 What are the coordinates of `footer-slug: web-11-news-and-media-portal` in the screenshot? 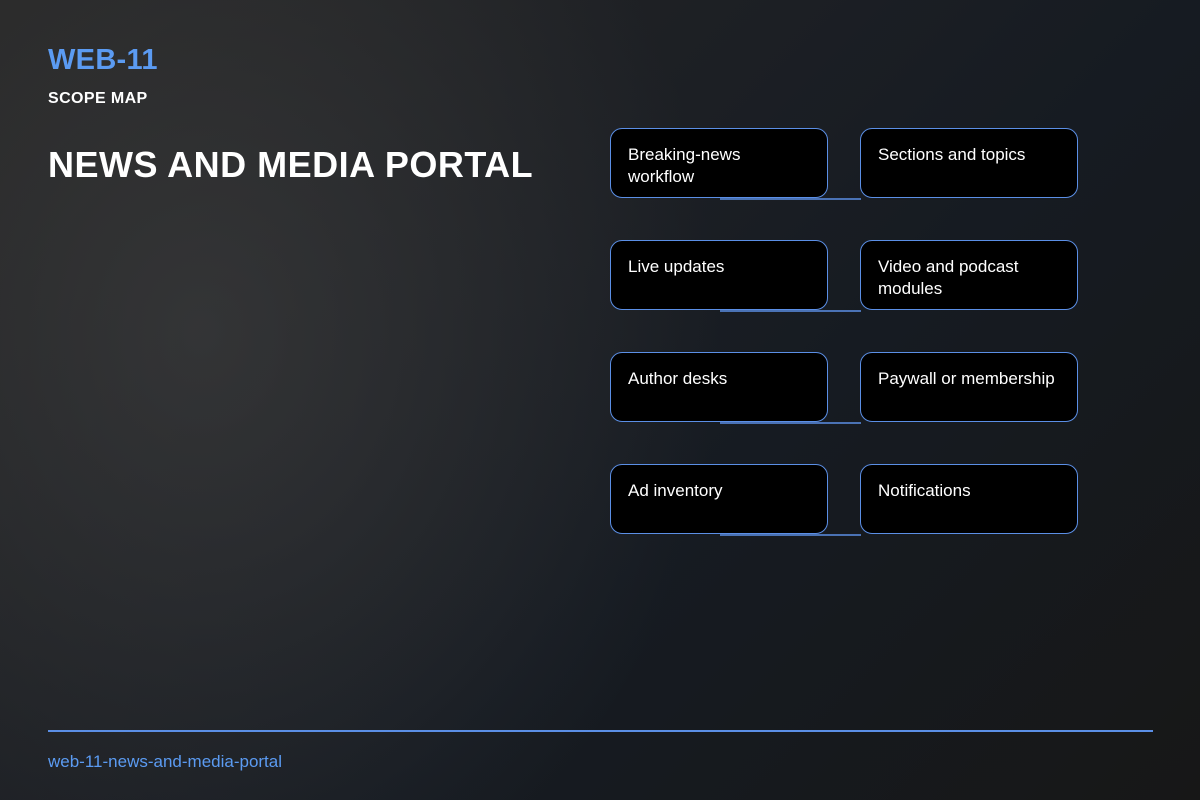 It's located at (165, 761).